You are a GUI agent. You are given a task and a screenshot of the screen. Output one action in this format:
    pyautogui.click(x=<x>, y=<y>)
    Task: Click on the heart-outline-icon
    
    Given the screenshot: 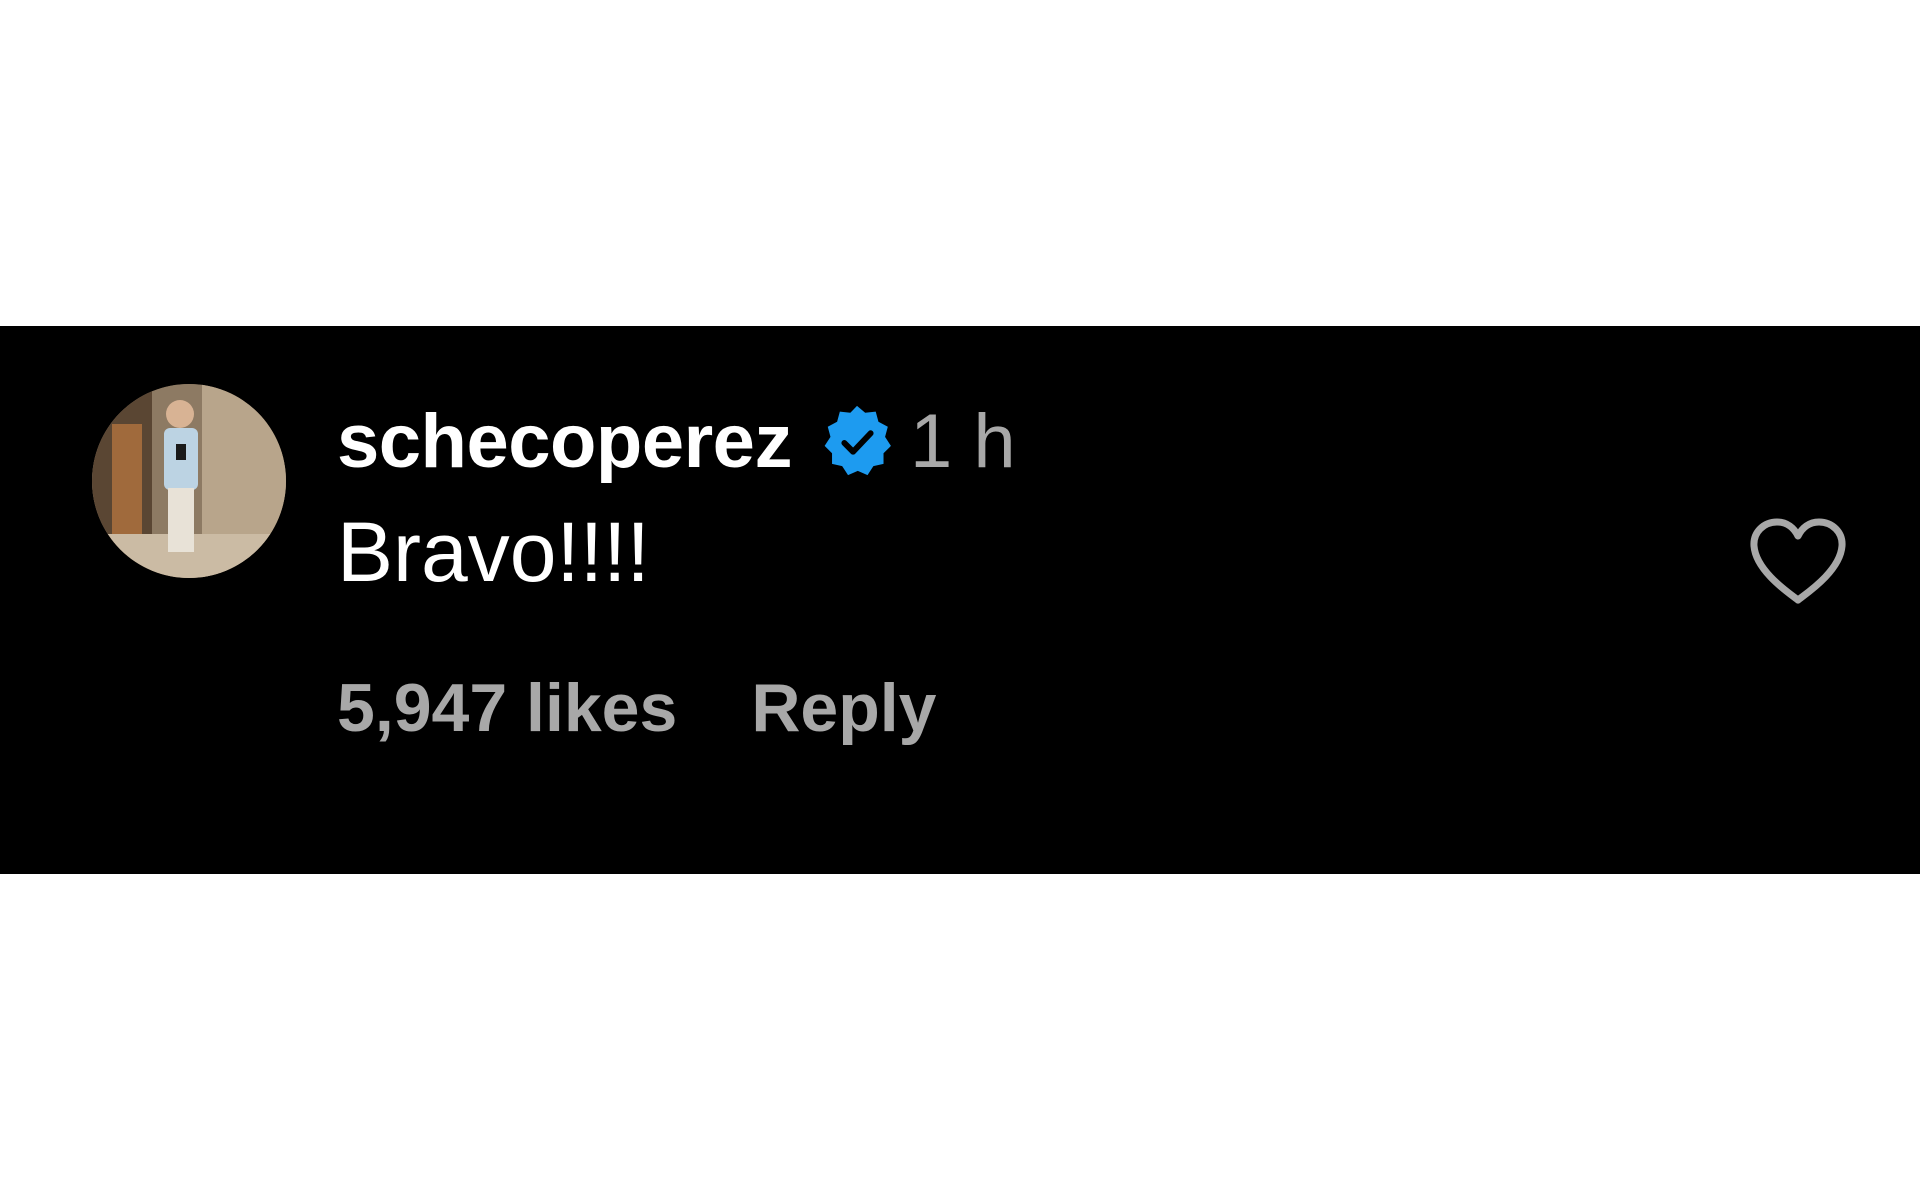 What is the action you would take?
    pyautogui.click(x=1798, y=562)
    